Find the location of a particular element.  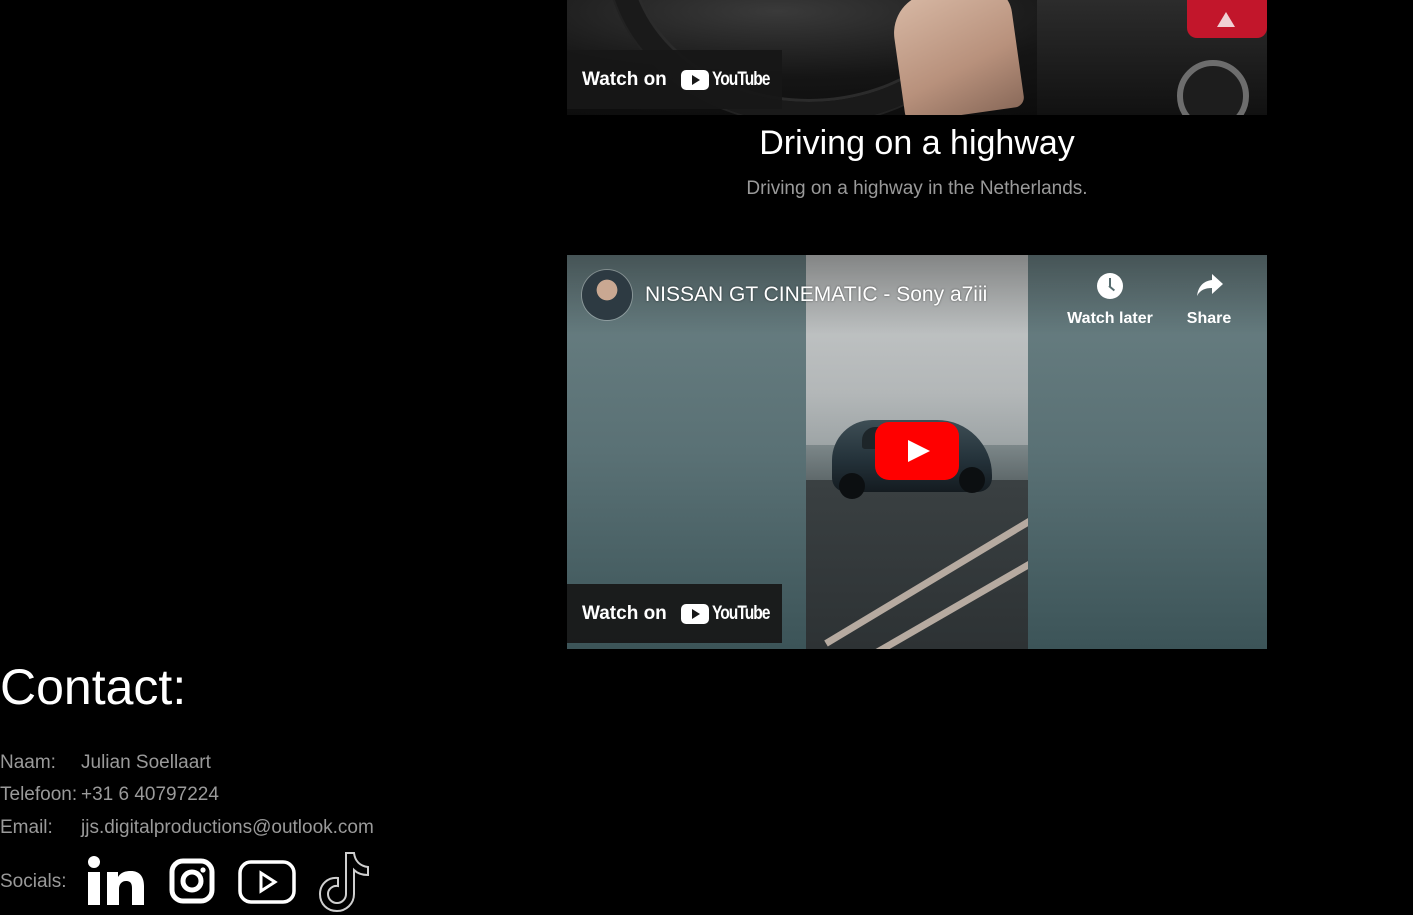

instagram-icon is located at coordinates (192, 883).